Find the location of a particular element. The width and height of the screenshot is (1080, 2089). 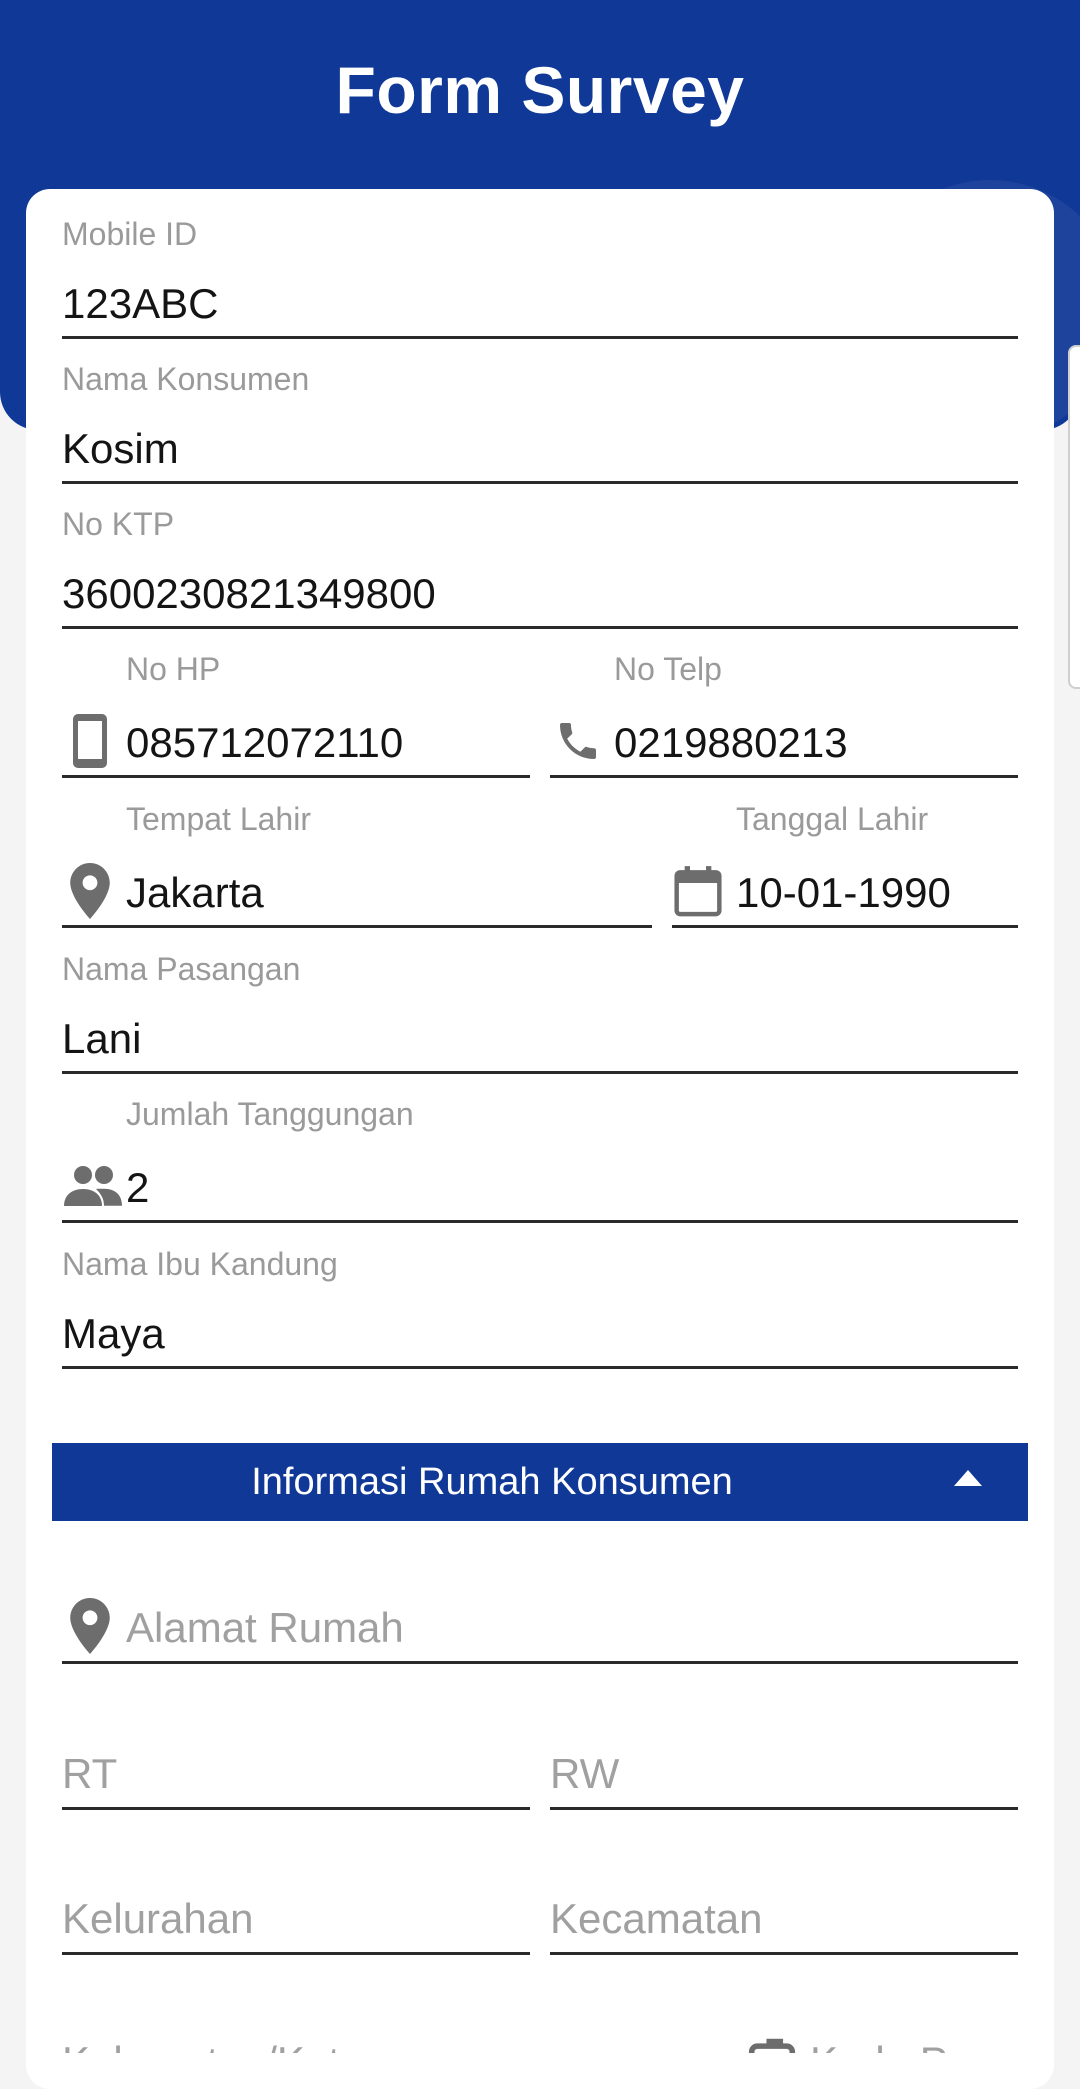

alamat-rumah-field: Alamat Rumah is located at coordinates (540, 1627).